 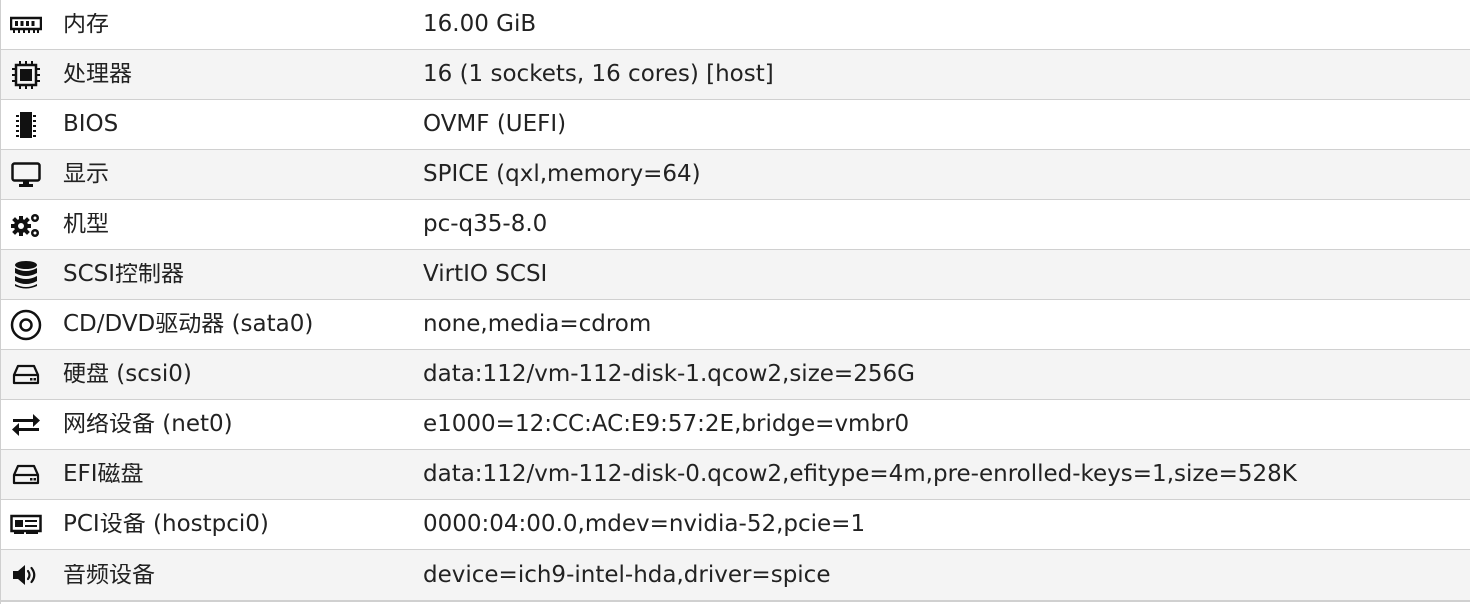 I want to click on cpu-icon, so click(x=26, y=75).